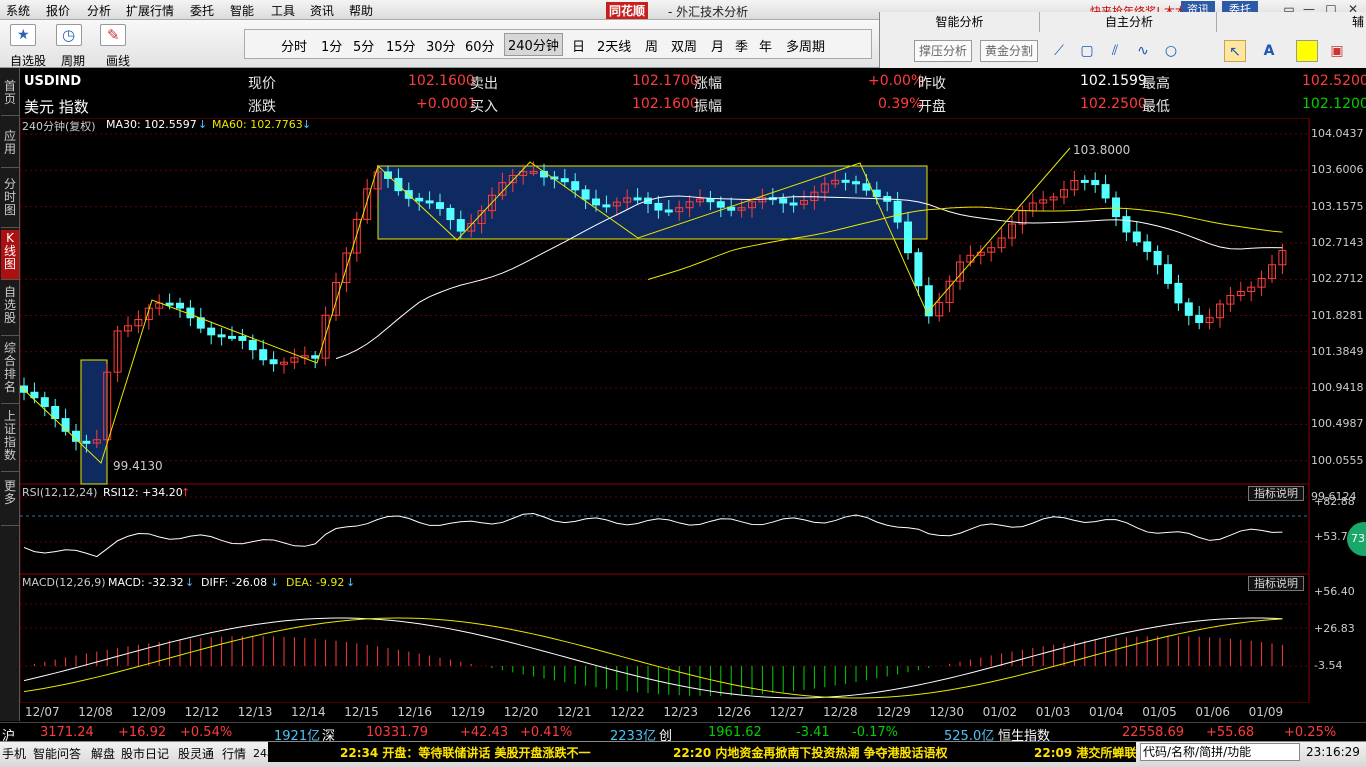 The height and width of the screenshot is (767, 1366). Describe the element at coordinates (401, 45) in the screenshot. I see `period-15min: 15分` at that location.